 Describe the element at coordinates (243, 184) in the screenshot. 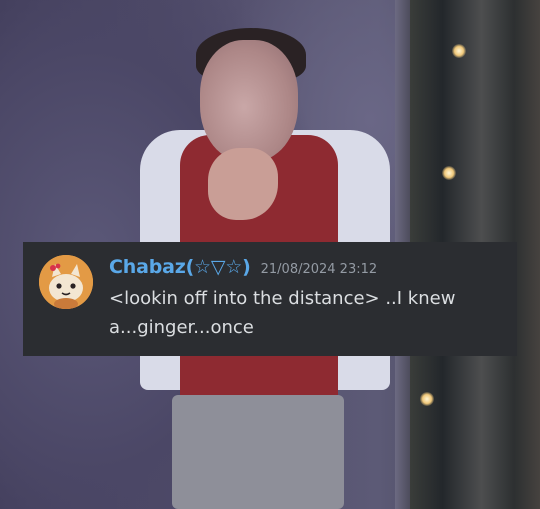

I see `performer-hand` at that location.